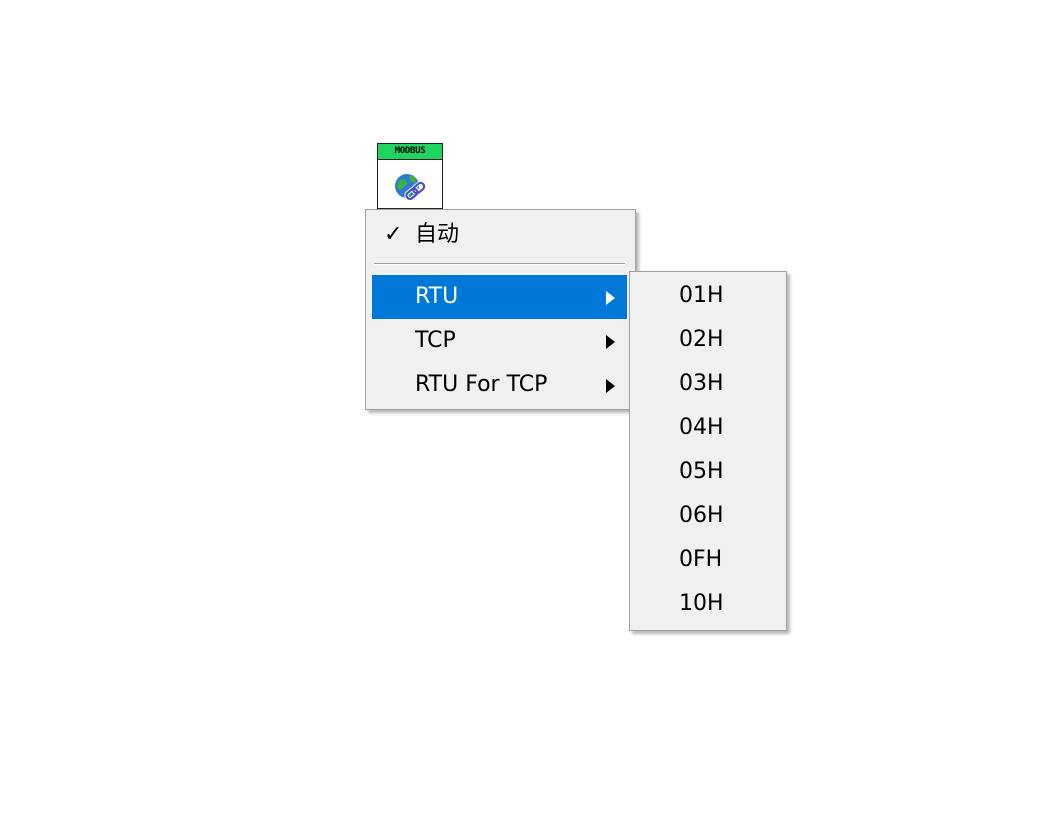 Image resolution: width=1059 pixels, height=828 pixels. I want to click on rtu-submenu: 01H 02H 03H 04H 05H 06H 0FH 10H, so click(708, 451).